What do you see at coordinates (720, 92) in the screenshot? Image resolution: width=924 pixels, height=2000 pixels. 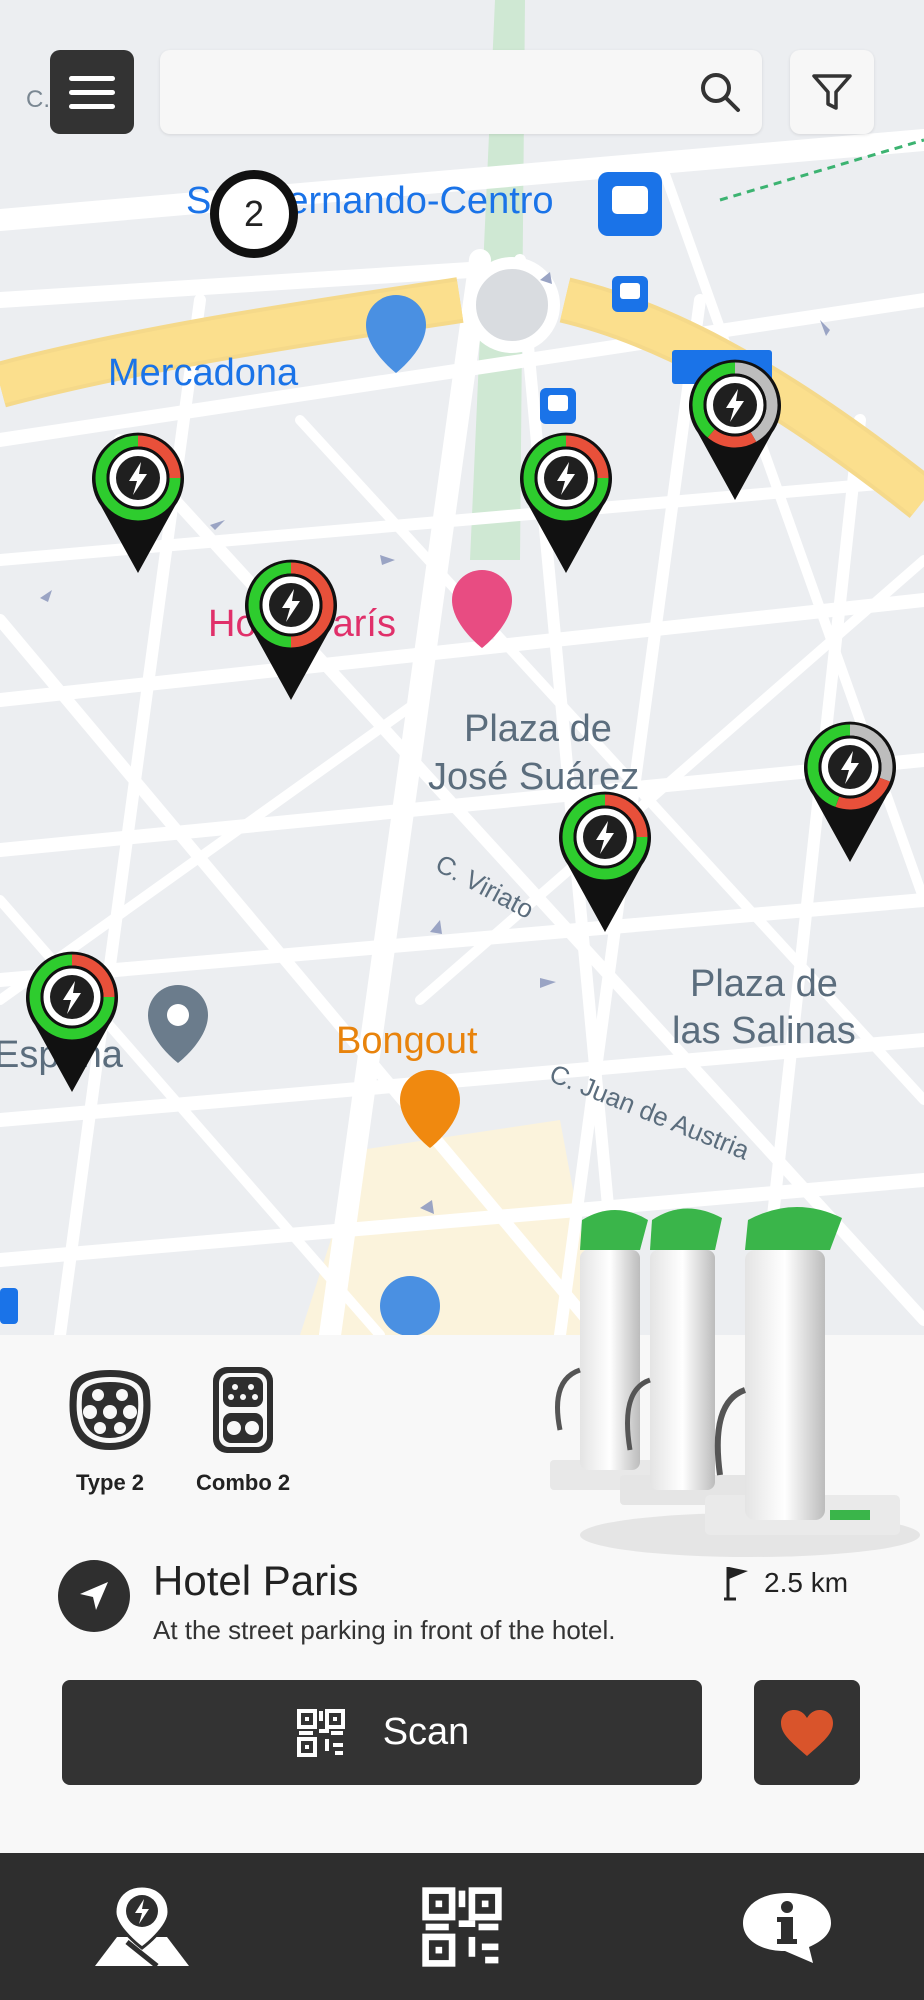 I see `search-icon` at bounding box center [720, 92].